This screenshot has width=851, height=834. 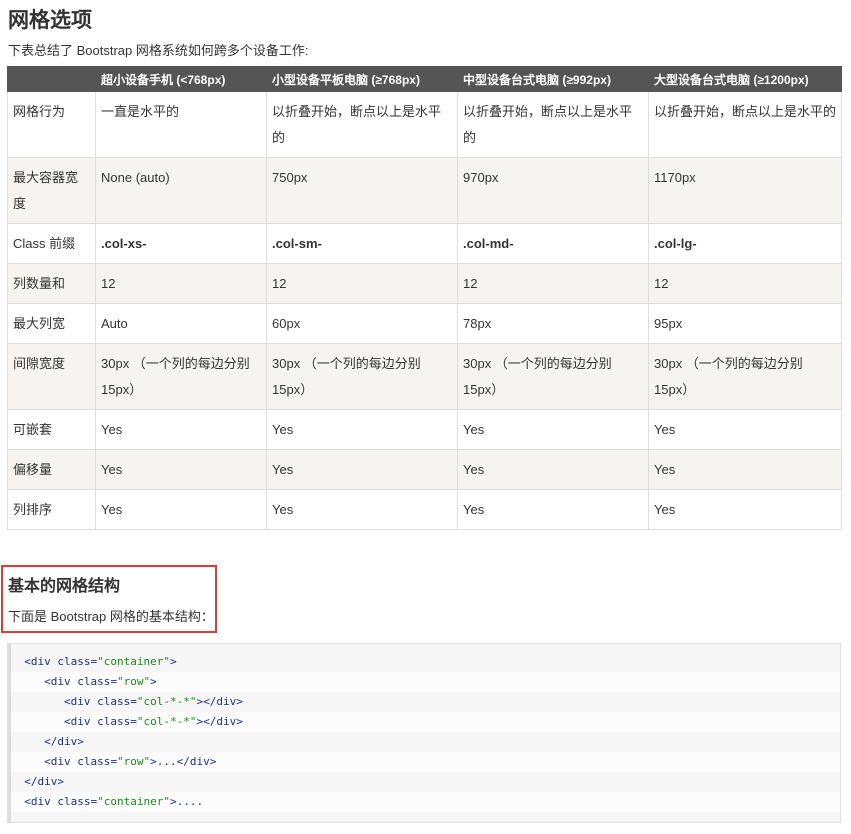 I want to click on table-cell: 970px, so click(x=553, y=190).